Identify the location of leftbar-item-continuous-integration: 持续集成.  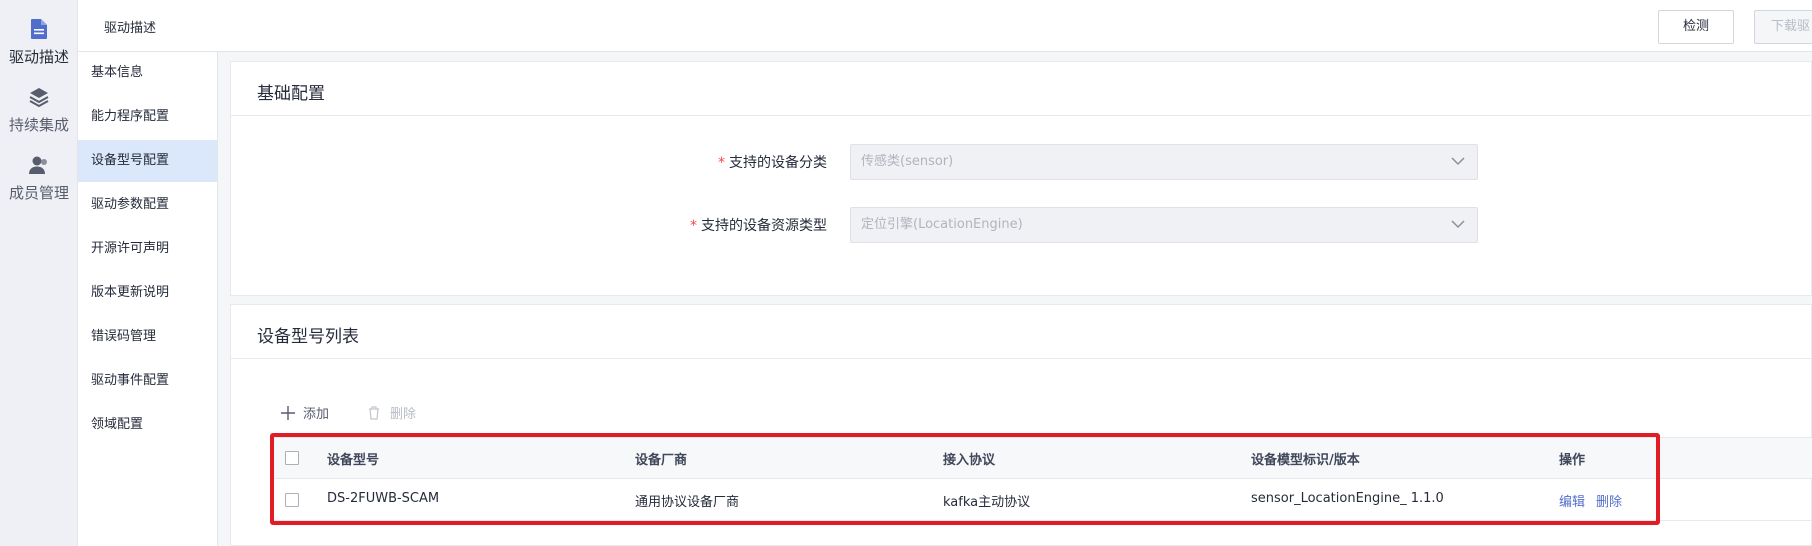
(39, 110).